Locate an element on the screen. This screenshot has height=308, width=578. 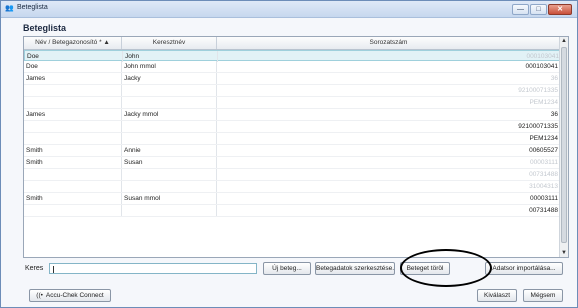
vertical-scrollbar: ▲ ▼ is located at coordinates (563, 147).